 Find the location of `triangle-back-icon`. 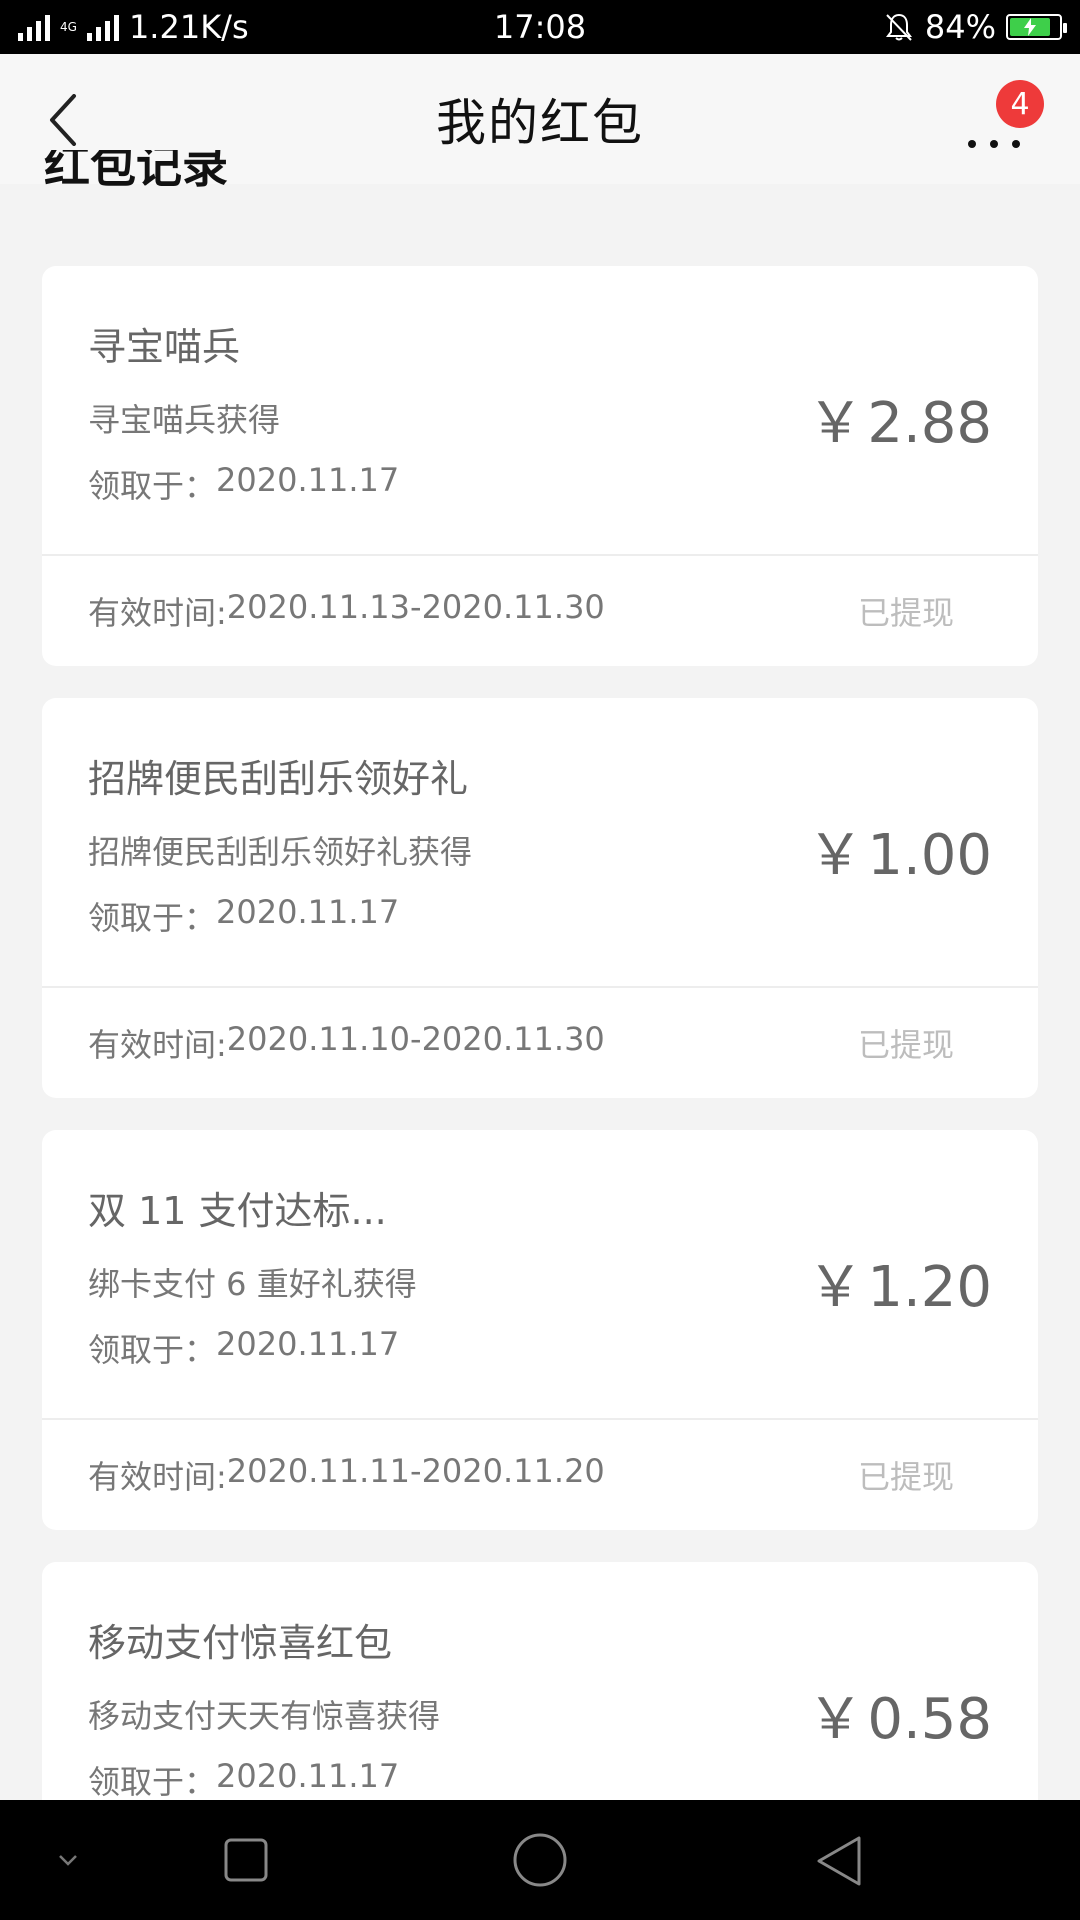

triangle-back-icon is located at coordinates (839, 1861).